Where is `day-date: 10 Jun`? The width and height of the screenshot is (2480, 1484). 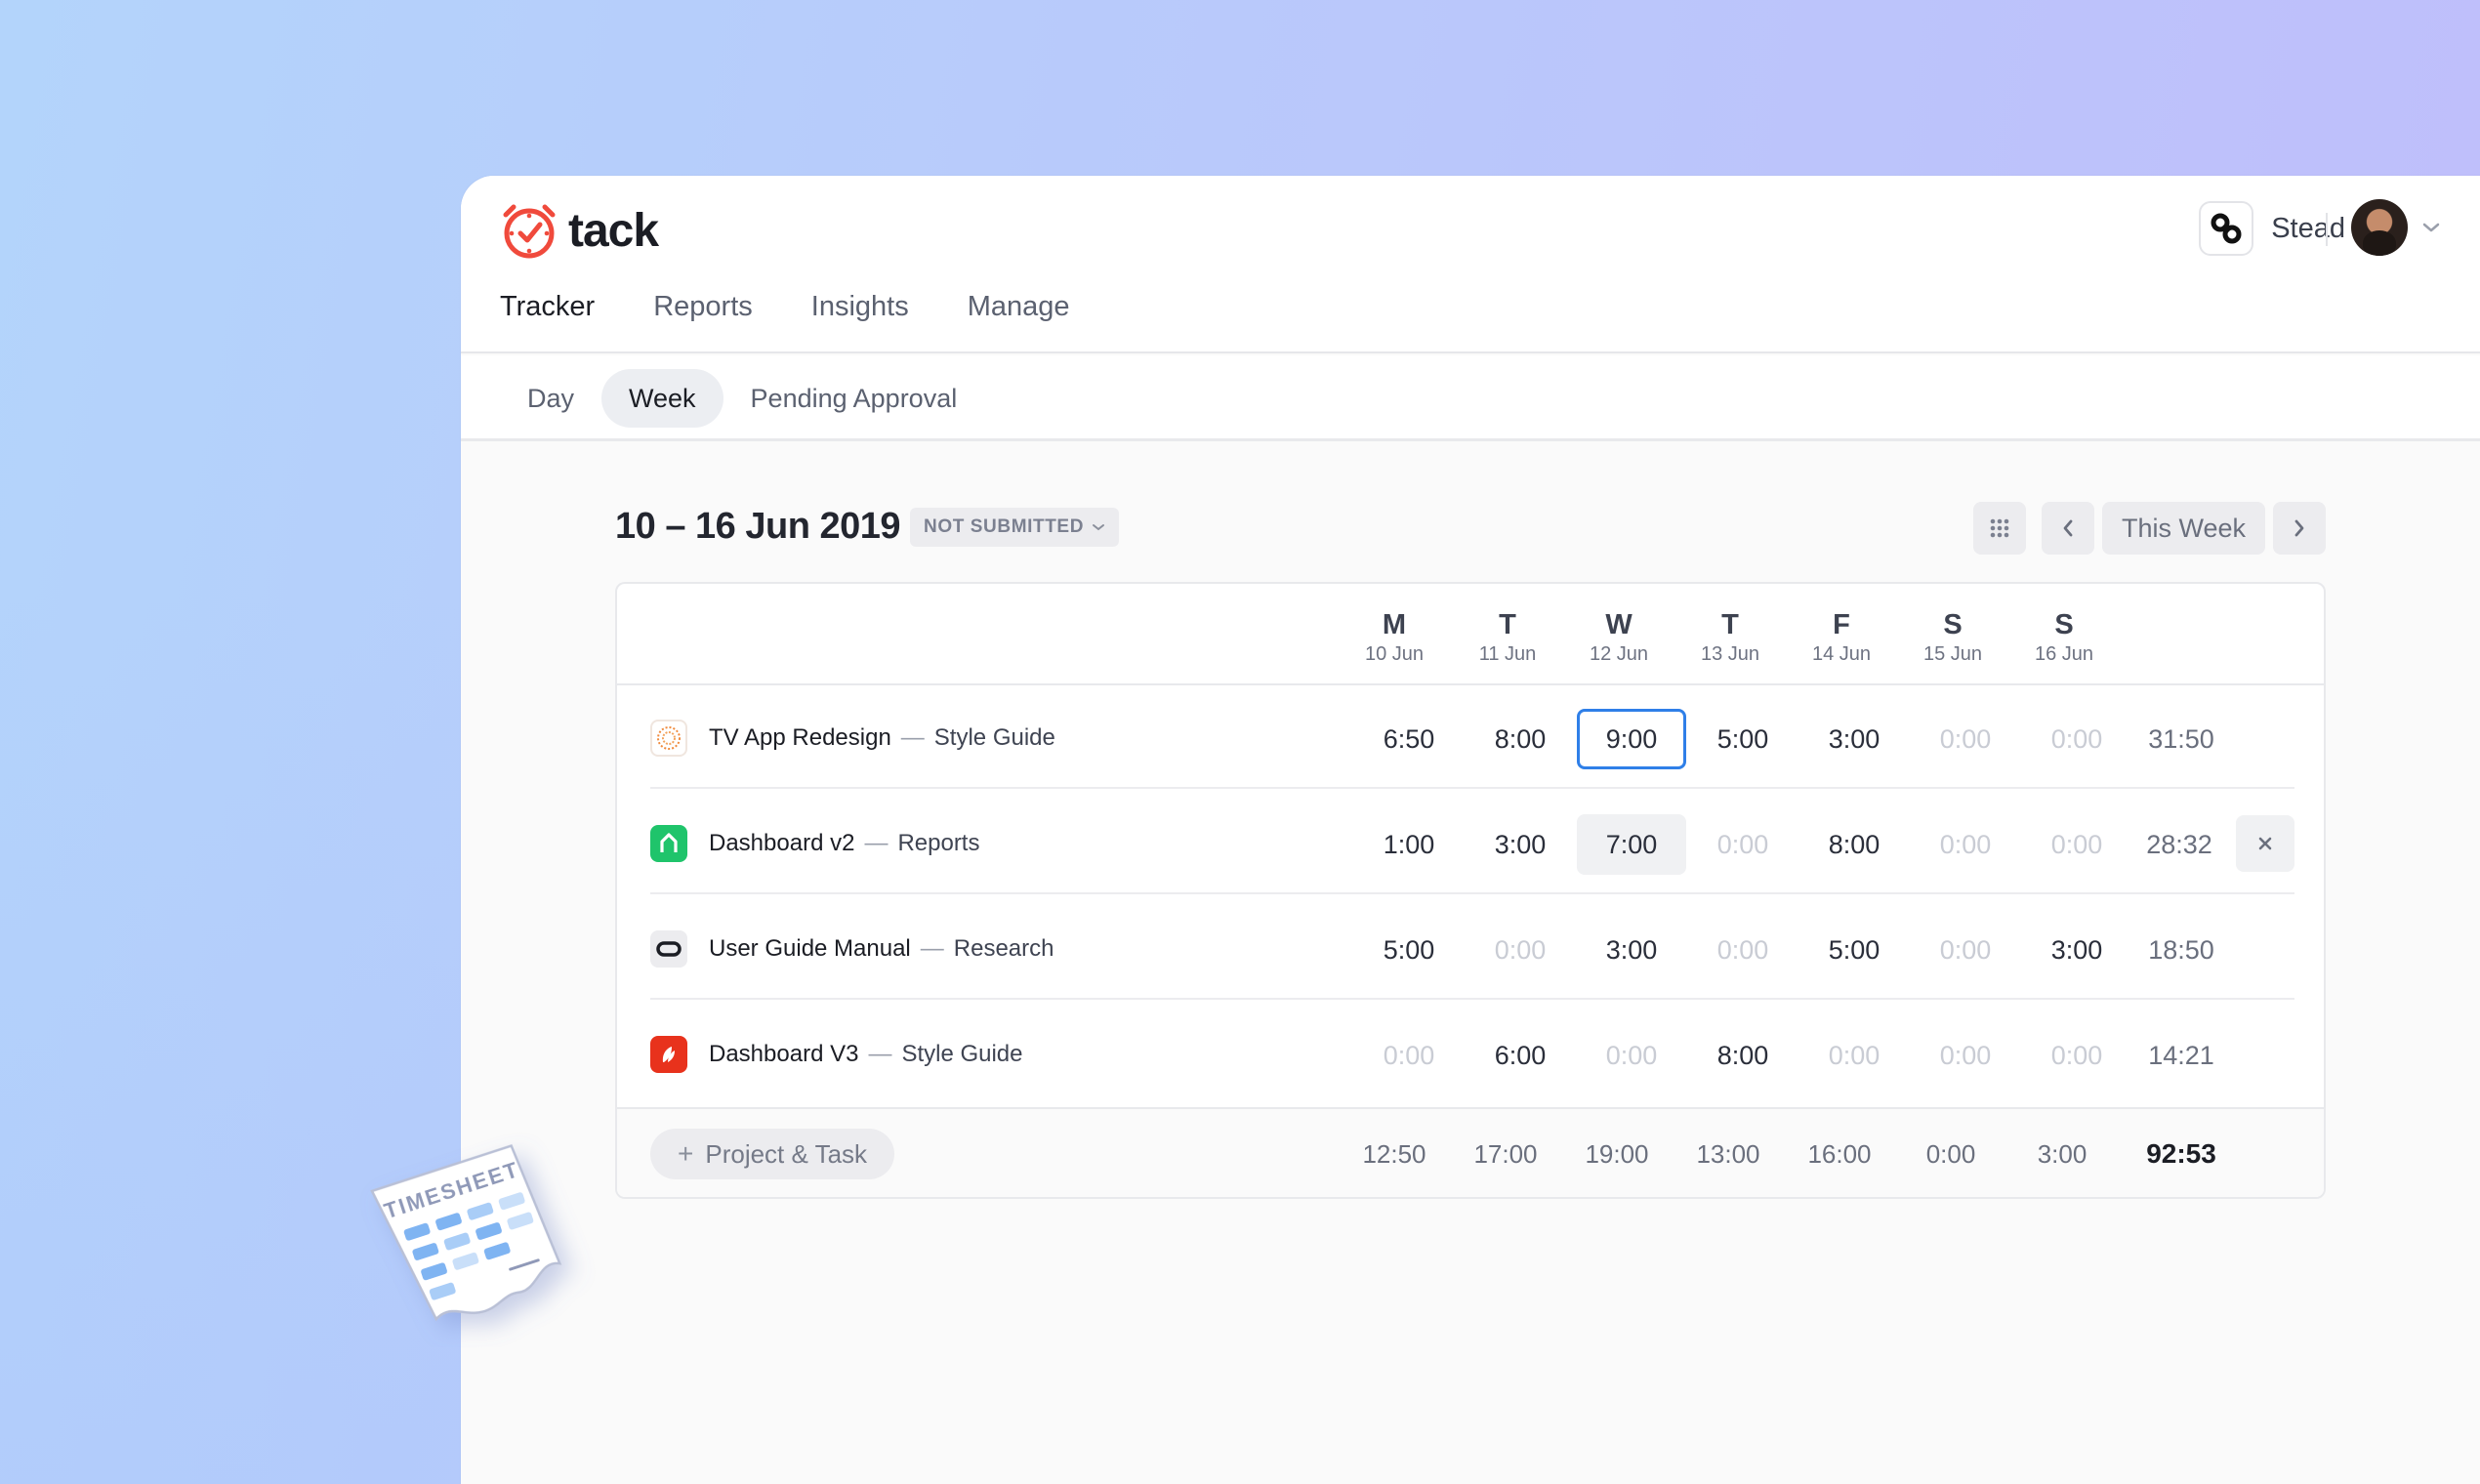
day-date: 10 Jun is located at coordinates (1394, 654).